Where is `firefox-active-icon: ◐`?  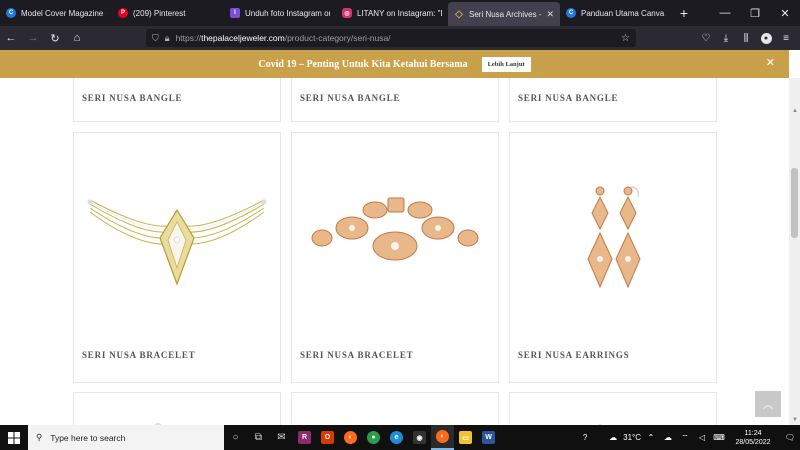
firefox-active-icon: ◐ is located at coordinates (442, 437).